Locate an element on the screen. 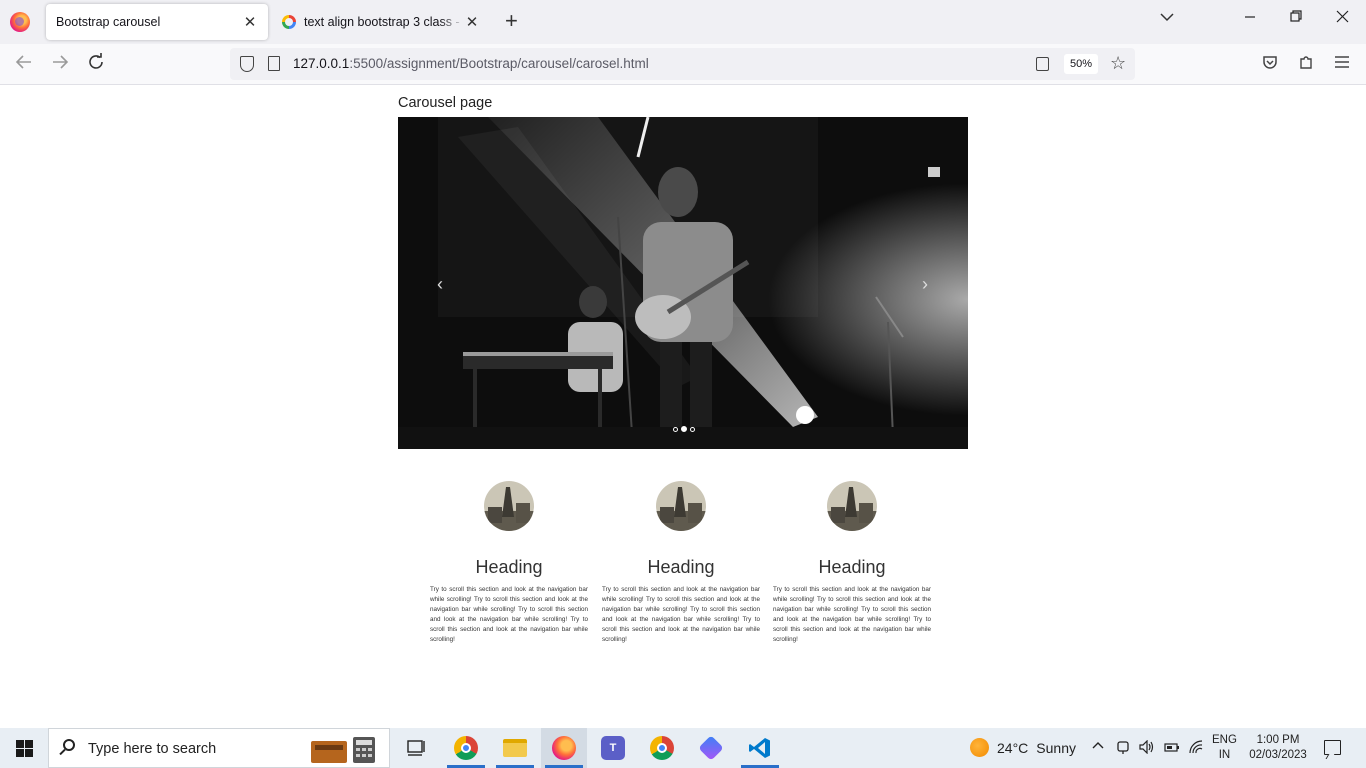  meet-now-camera-icon is located at coordinates (1123, 748).